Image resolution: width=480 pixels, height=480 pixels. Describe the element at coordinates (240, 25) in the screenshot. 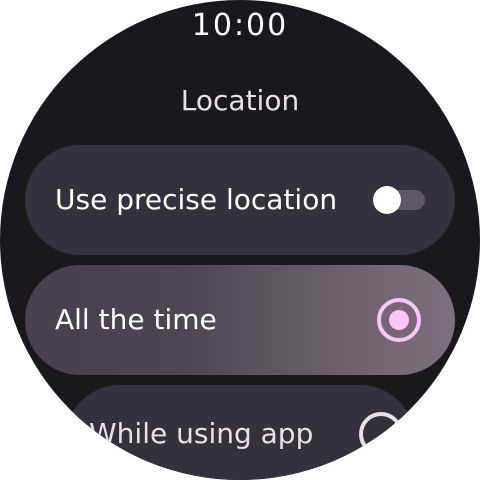

I see `status-time: 10:00` at that location.